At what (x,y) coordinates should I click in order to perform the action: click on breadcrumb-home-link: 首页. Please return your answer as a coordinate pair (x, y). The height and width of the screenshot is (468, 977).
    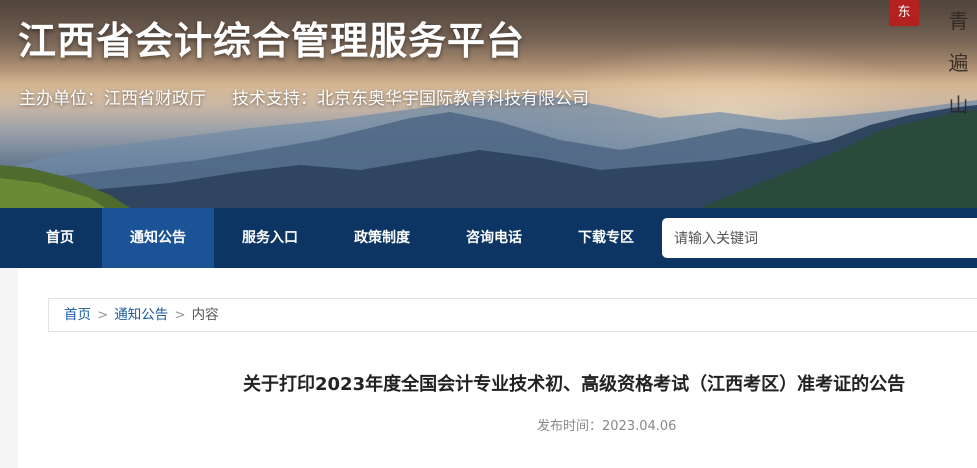
    Looking at the image, I should click on (77, 315).